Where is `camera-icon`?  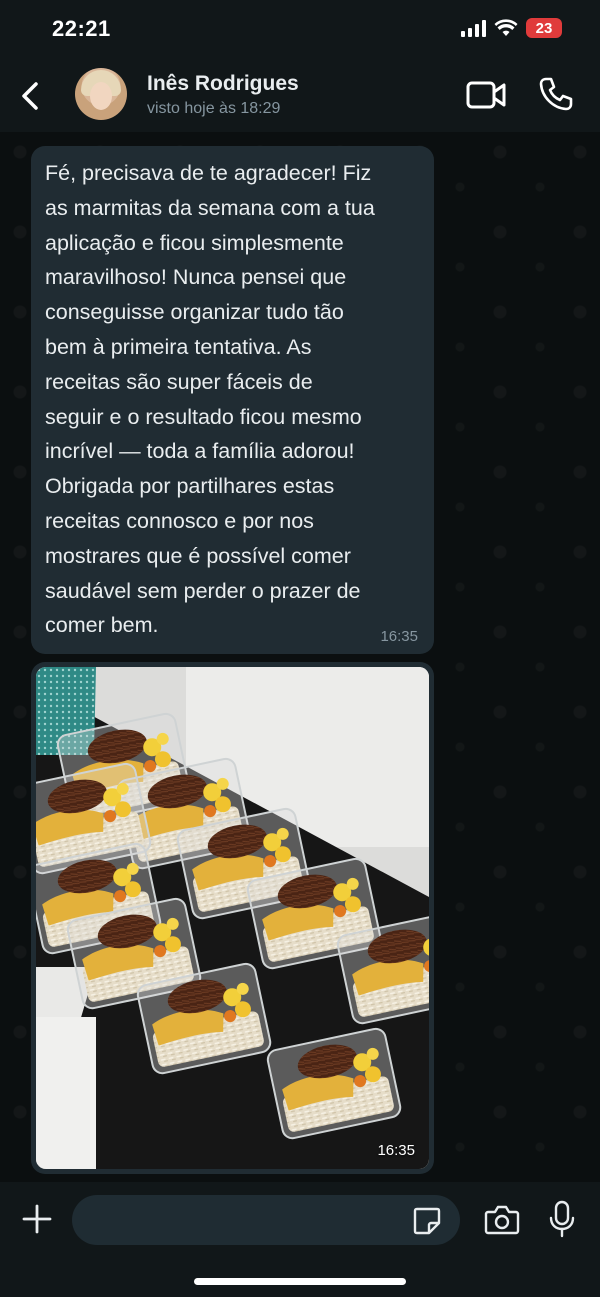
camera-icon is located at coordinates (502, 1220).